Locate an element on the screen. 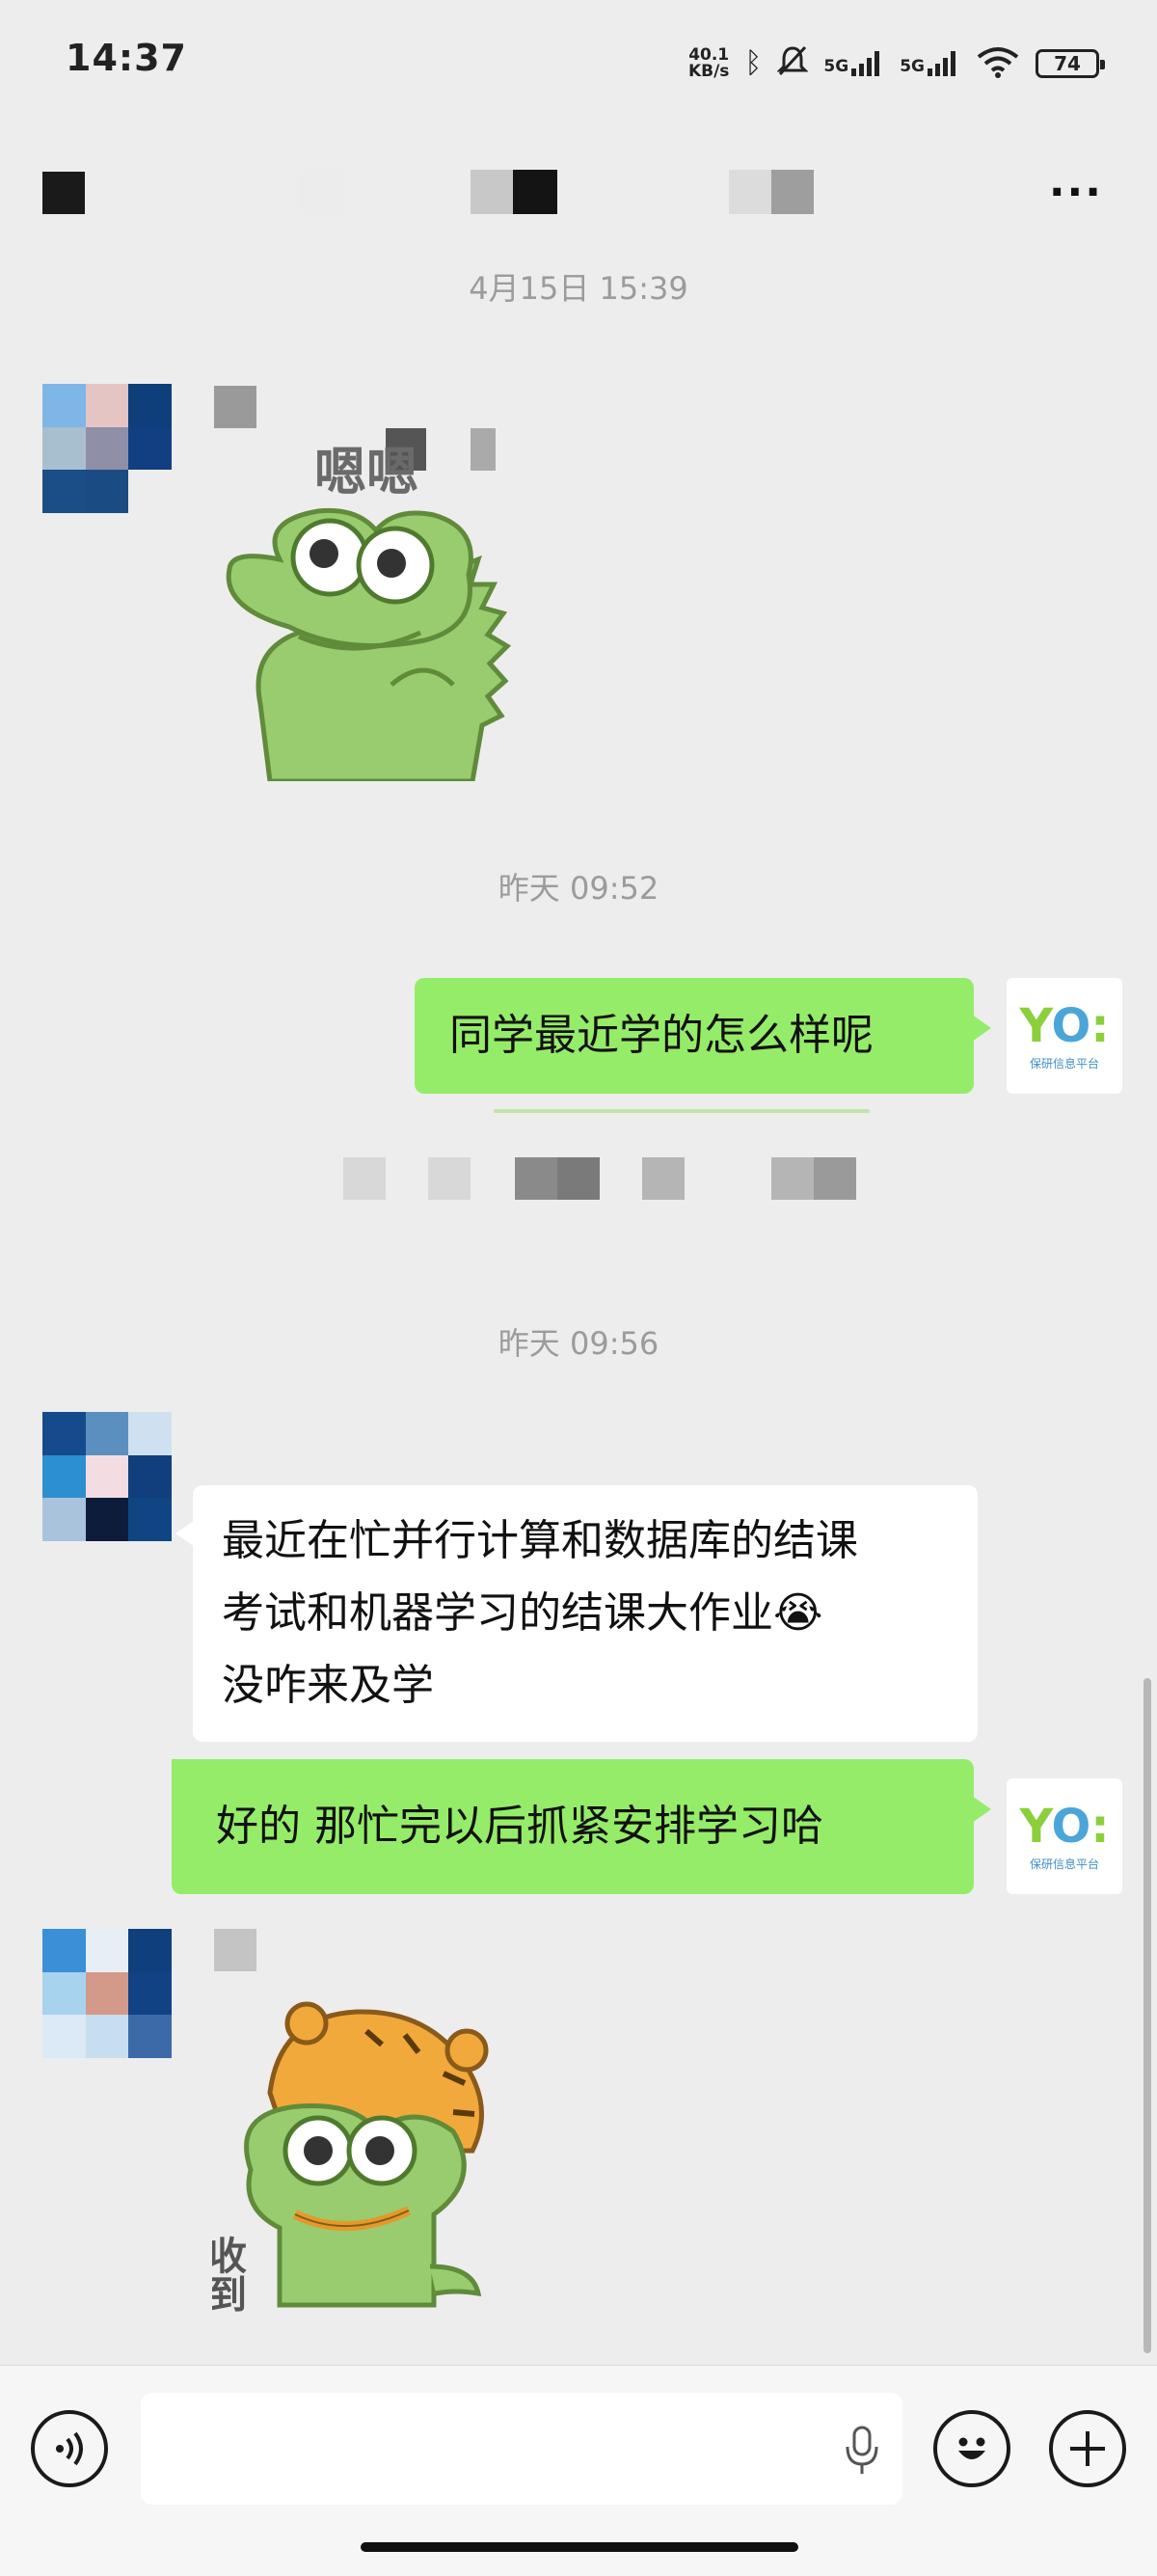 This screenshot has width=1157, height=2576. my-message-bubble: 好的 那忙完以后抓紧安排学习哈 is located at coordinates (581, 1826).